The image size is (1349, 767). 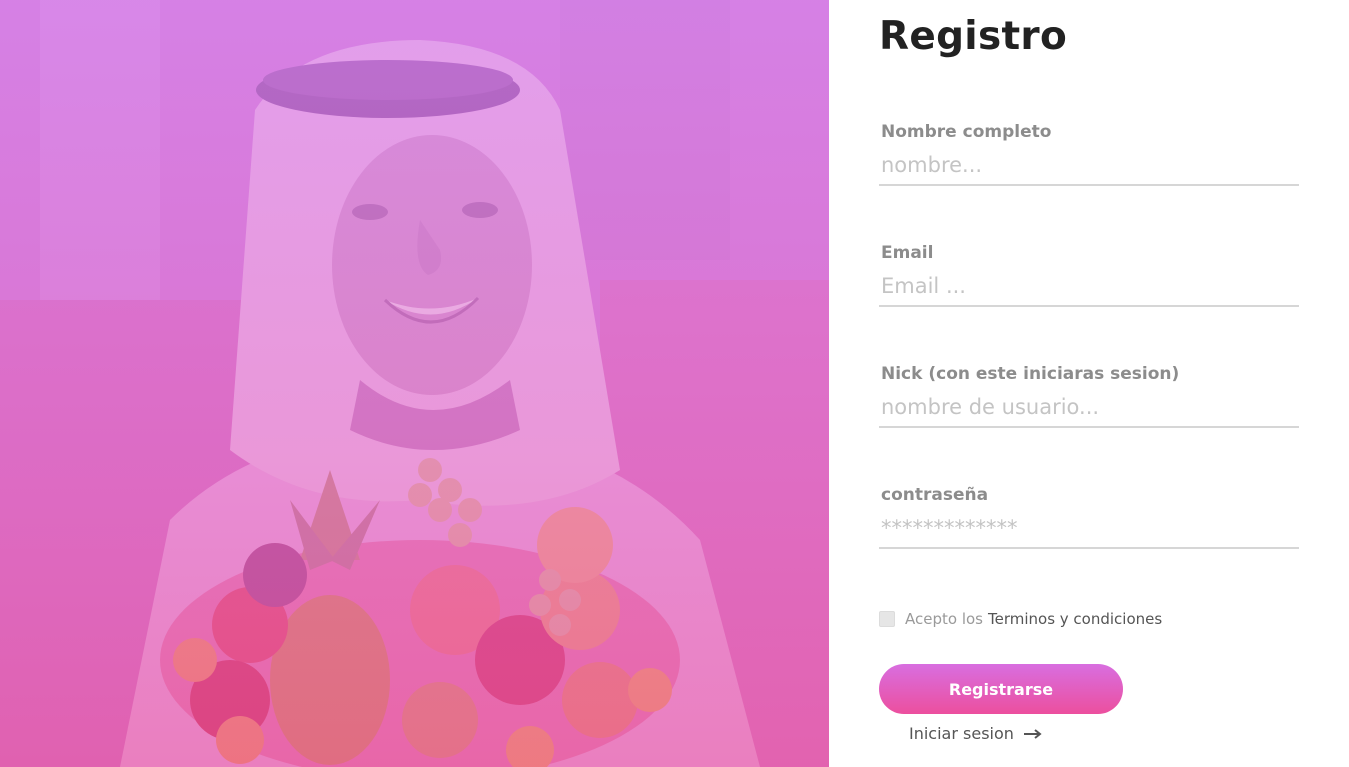 What do you see at coordinates (1030, 374) in the screenshot?
I see `nick-label: Nick (con este iniciaras sesion)` at bounding box center [1030, 374].